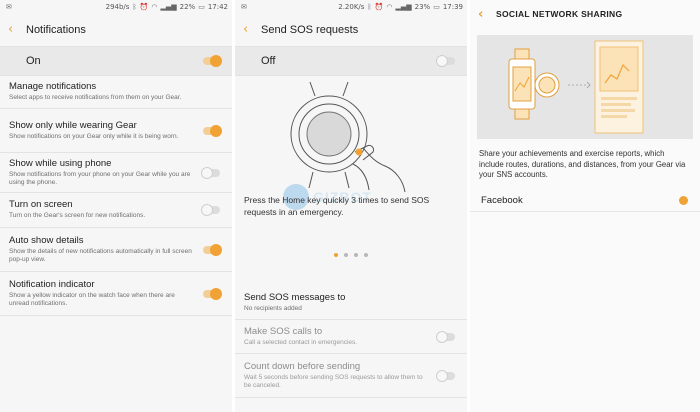  I want to click on setting-title: Make SOS calls to, so click(283, 331).